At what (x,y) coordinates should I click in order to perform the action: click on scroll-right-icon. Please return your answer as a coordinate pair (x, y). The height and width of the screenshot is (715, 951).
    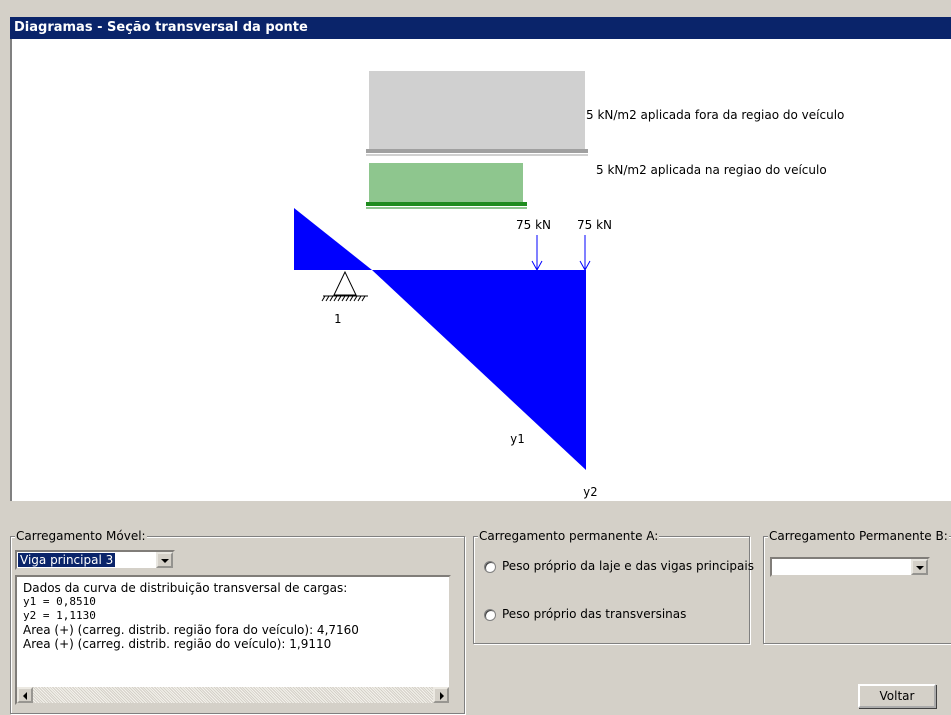
    Looking at the image, I should click on (441, 695).